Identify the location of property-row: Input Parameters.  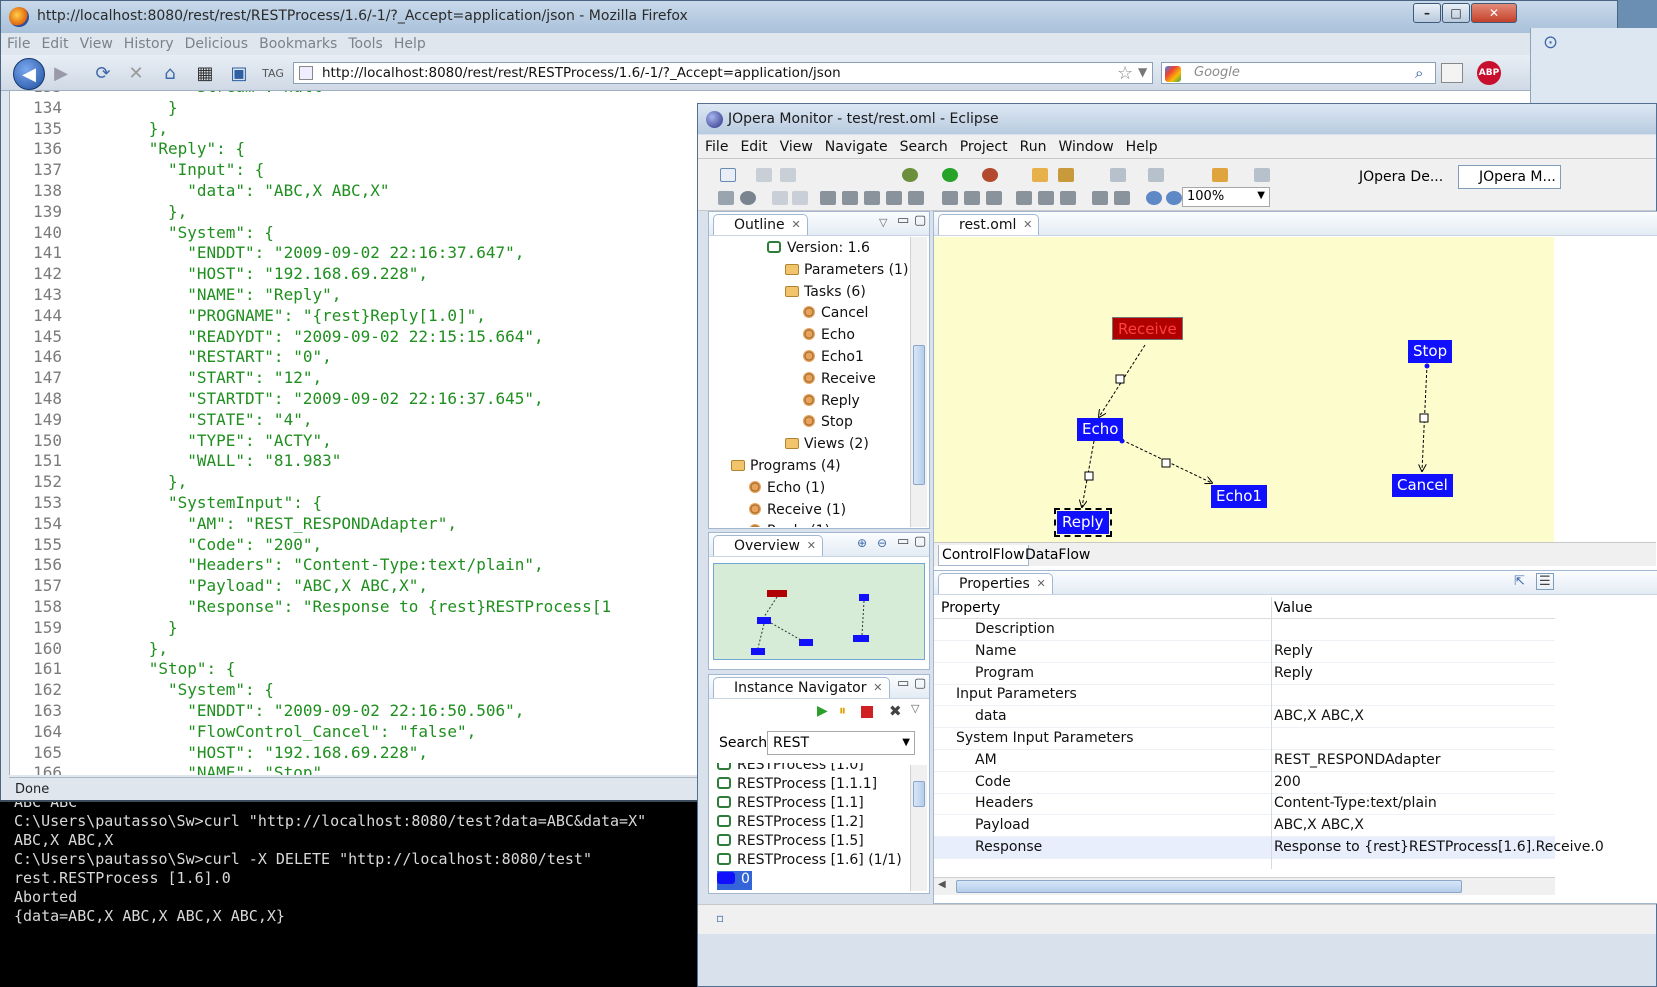
(1244, 695).